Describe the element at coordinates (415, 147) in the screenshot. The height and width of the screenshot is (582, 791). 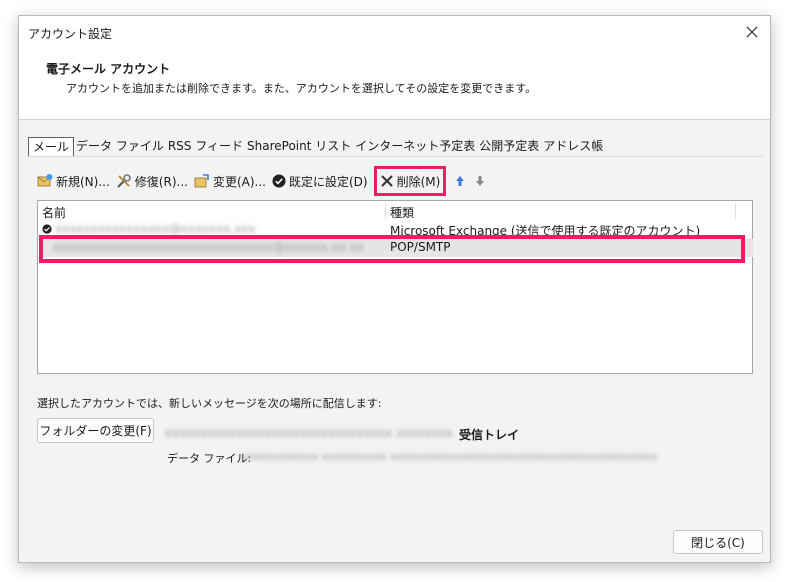
I see `tab-internet-calendars: インターネット予定表` at that location.